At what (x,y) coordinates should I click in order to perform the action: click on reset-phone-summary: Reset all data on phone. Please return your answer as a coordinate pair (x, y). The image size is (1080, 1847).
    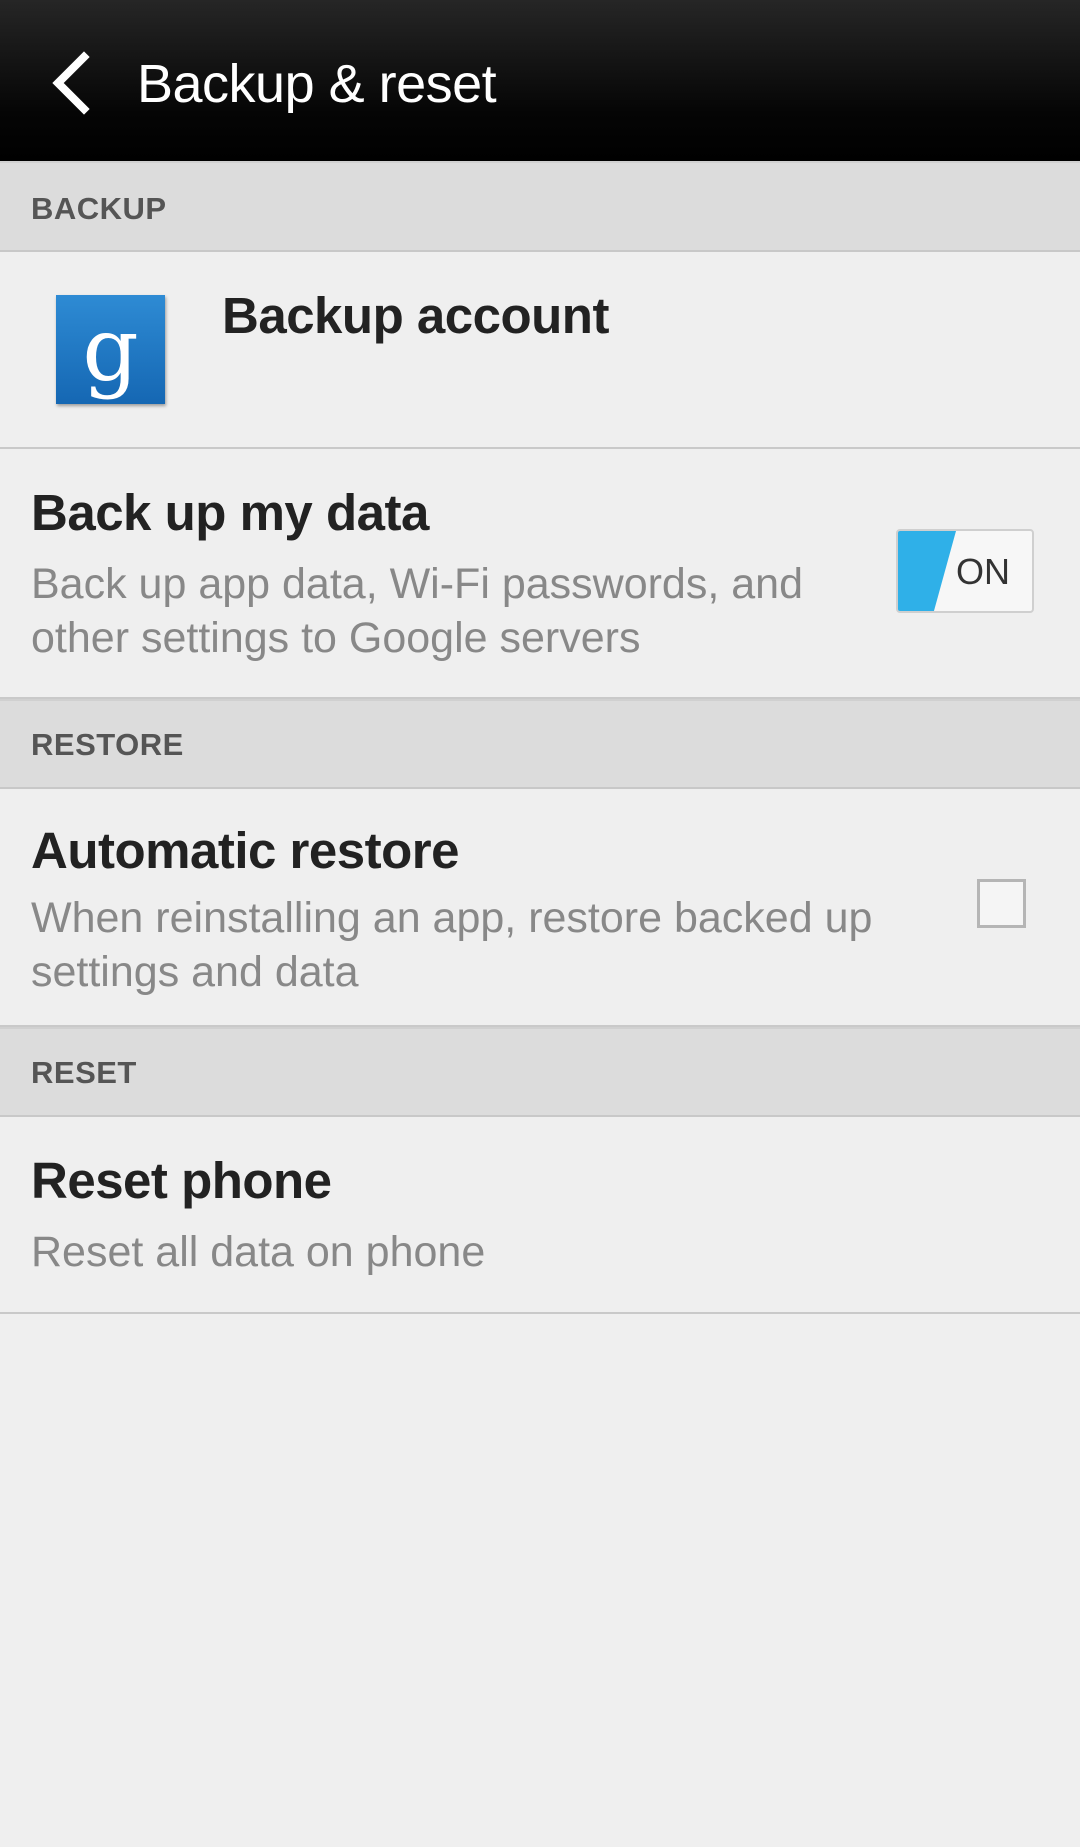
    Looking at the image, I should click on (258, 1252).